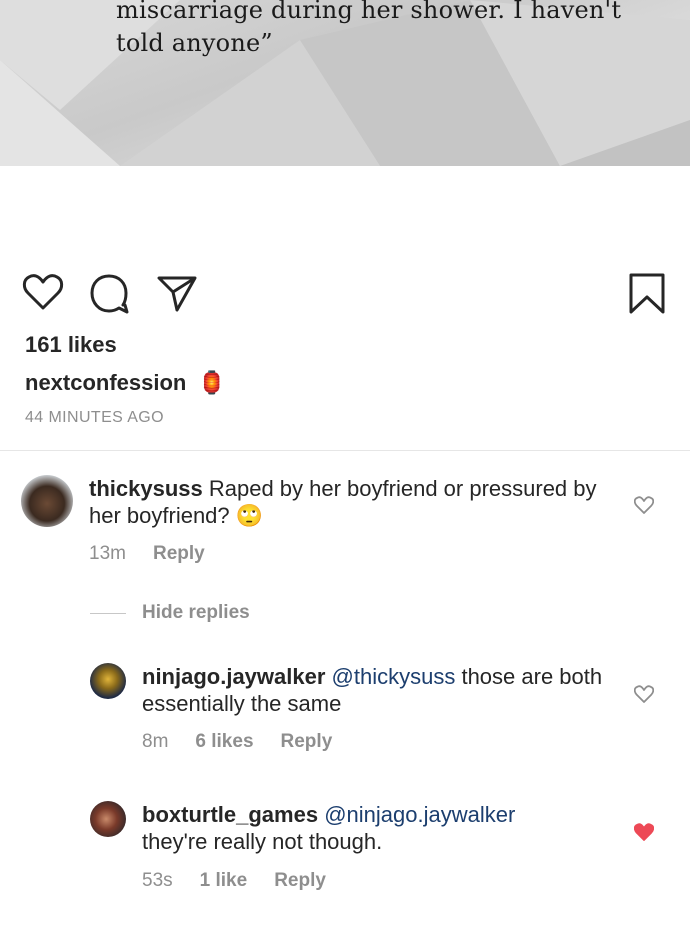 The image size is (690, 932). I want to click on comment-meta: 13m Reply, so click(160, 554).